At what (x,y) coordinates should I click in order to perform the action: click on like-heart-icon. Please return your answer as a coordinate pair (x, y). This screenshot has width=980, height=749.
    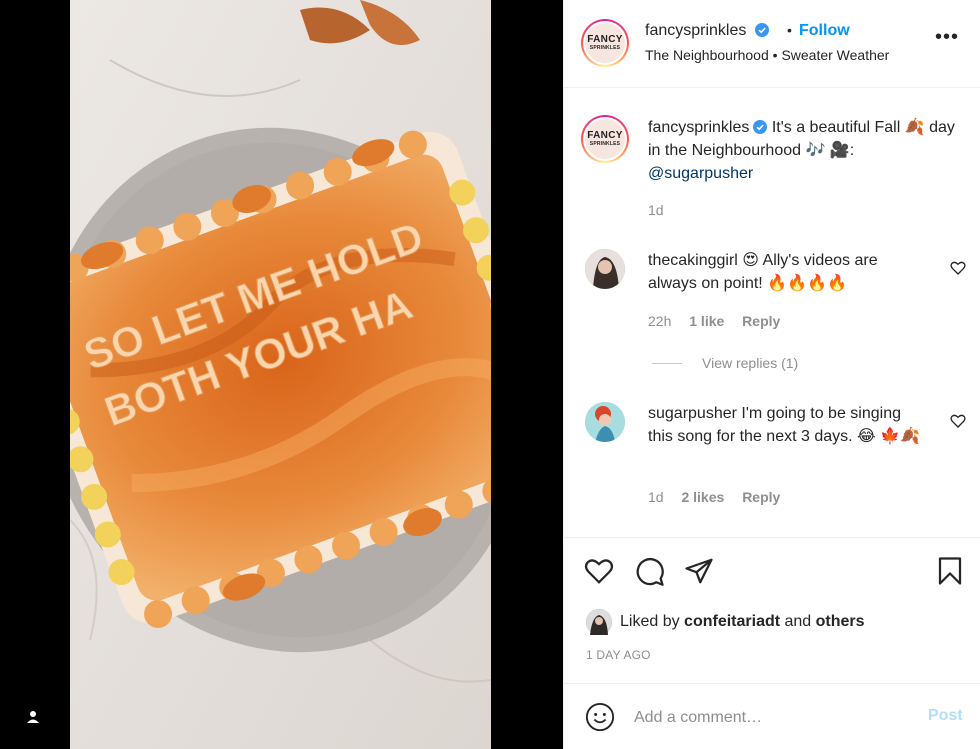
    Looking at the image, I should click on (599, 571).